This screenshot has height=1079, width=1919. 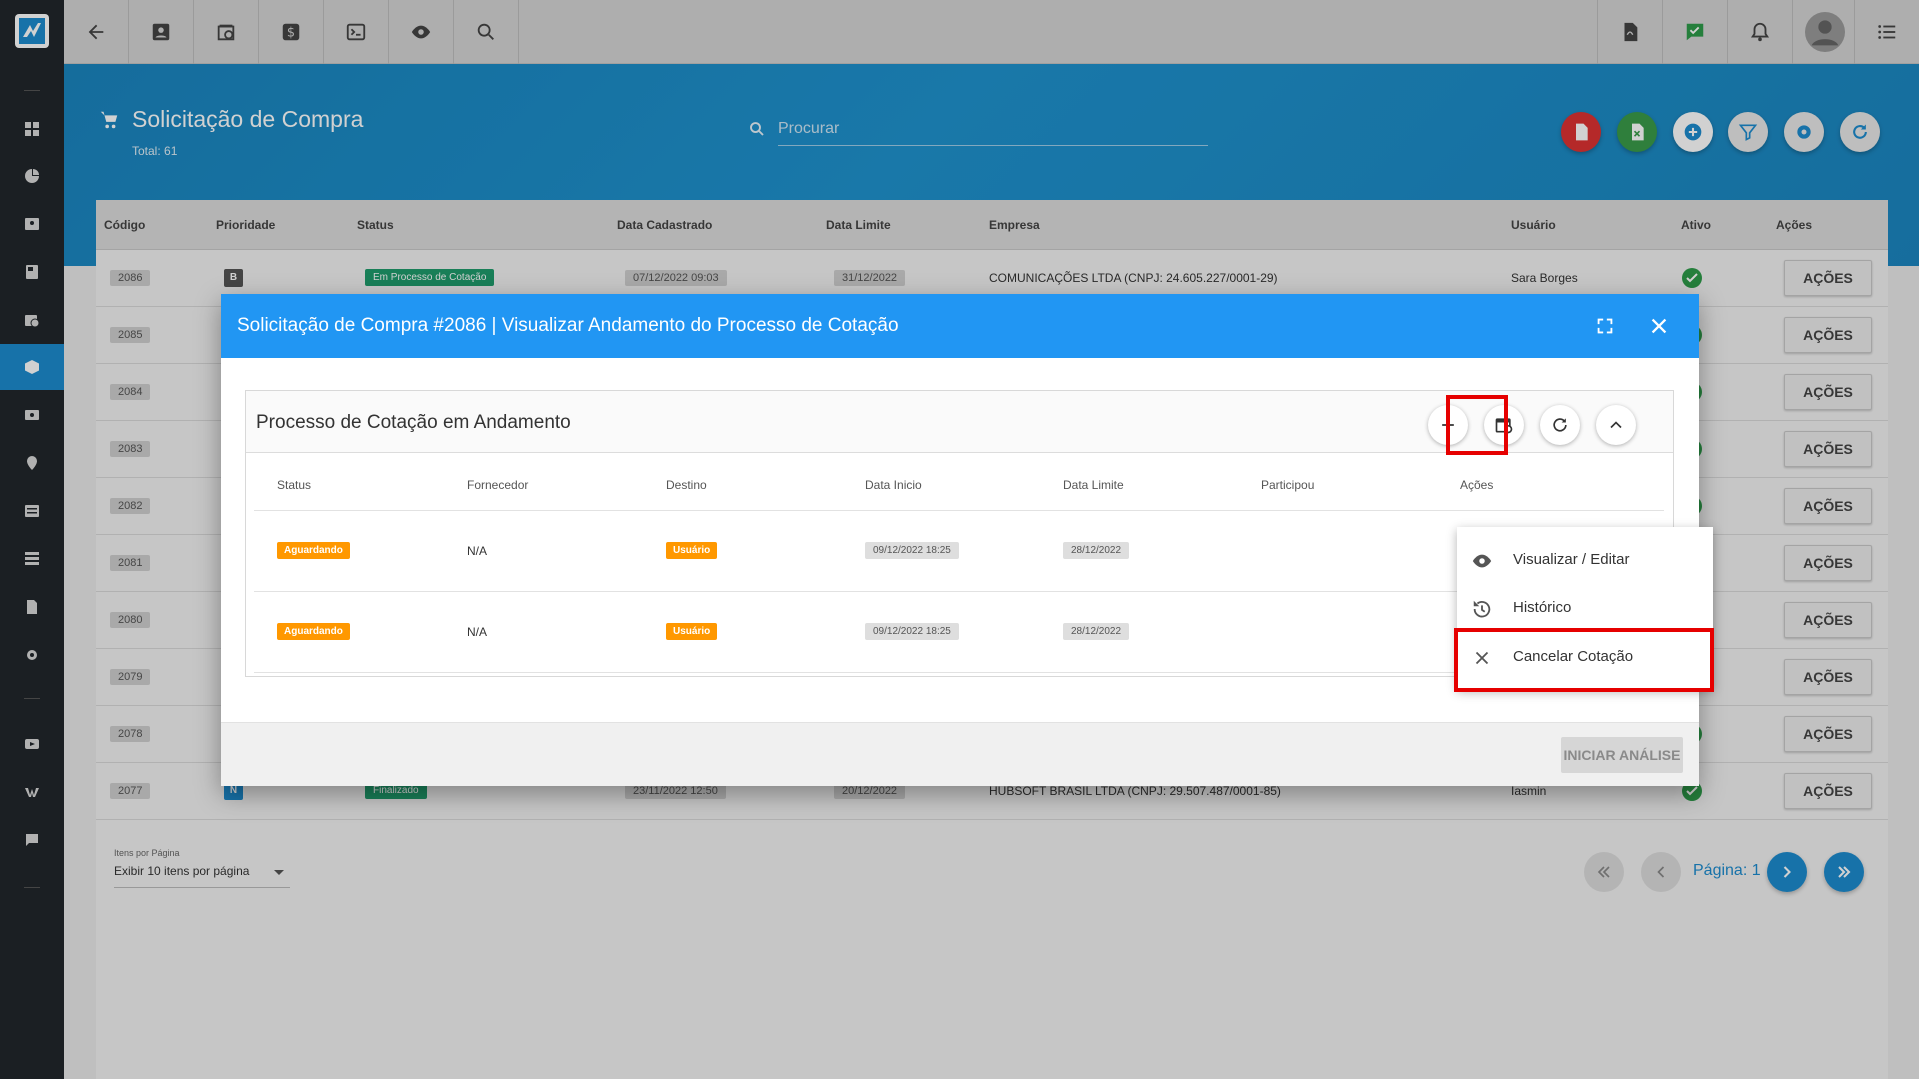 I want to click on column-header: Ações, so click(x=1477, y=485).